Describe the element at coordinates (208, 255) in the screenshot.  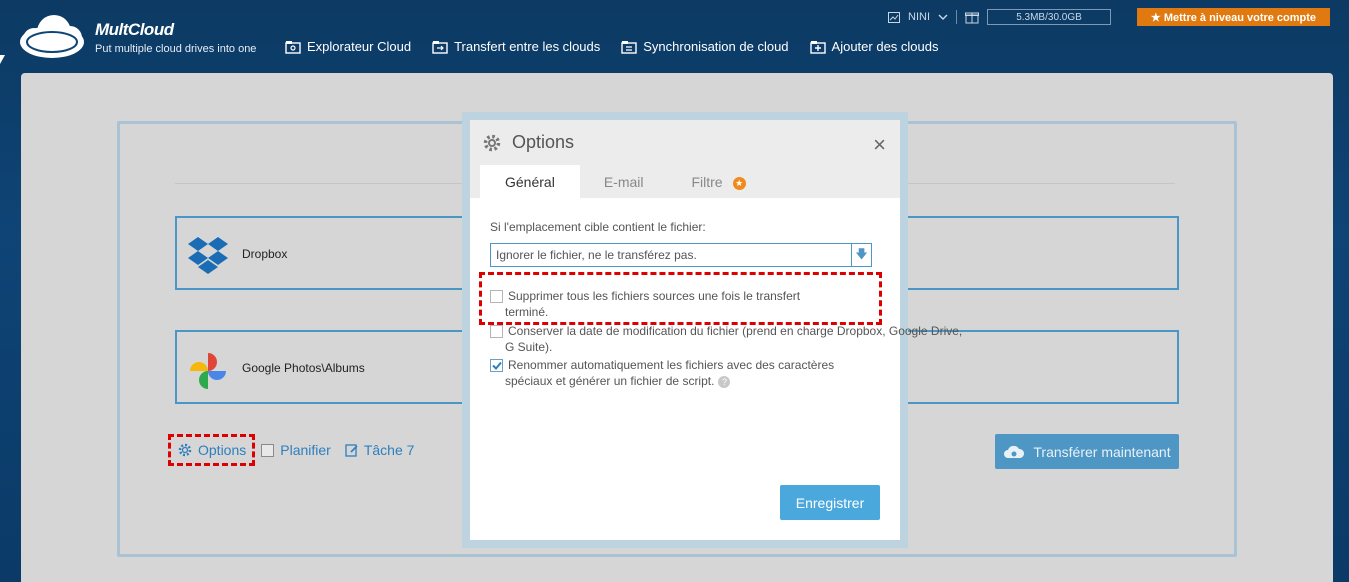
I see `dropbox-icon` at that location.